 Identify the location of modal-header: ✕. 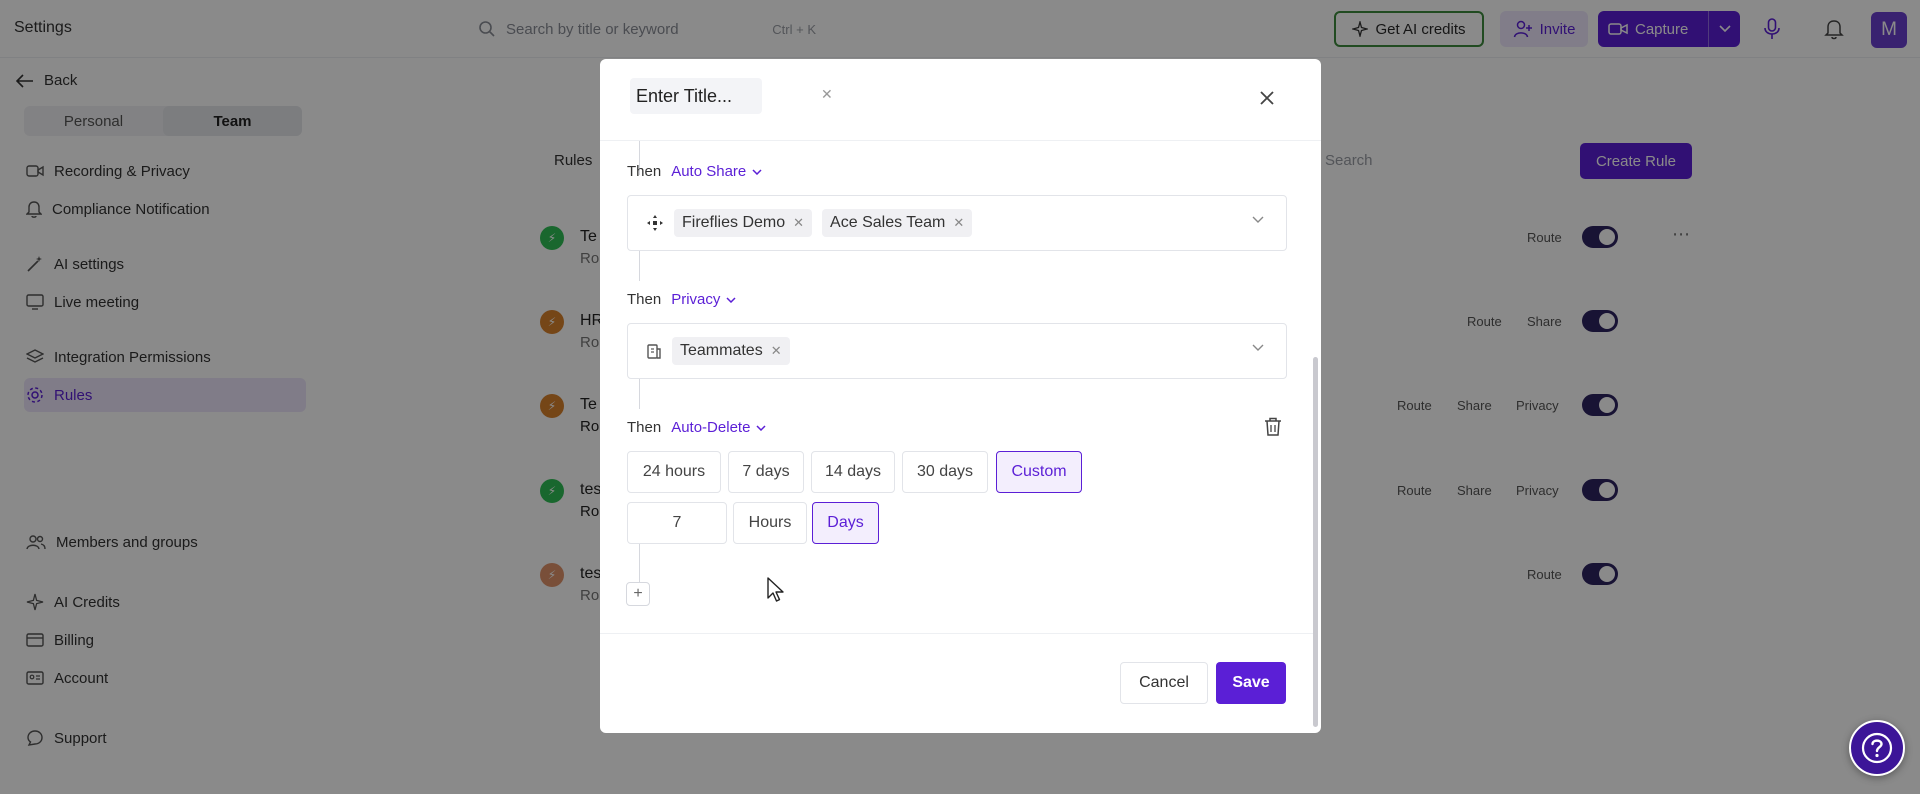
(960, 100).